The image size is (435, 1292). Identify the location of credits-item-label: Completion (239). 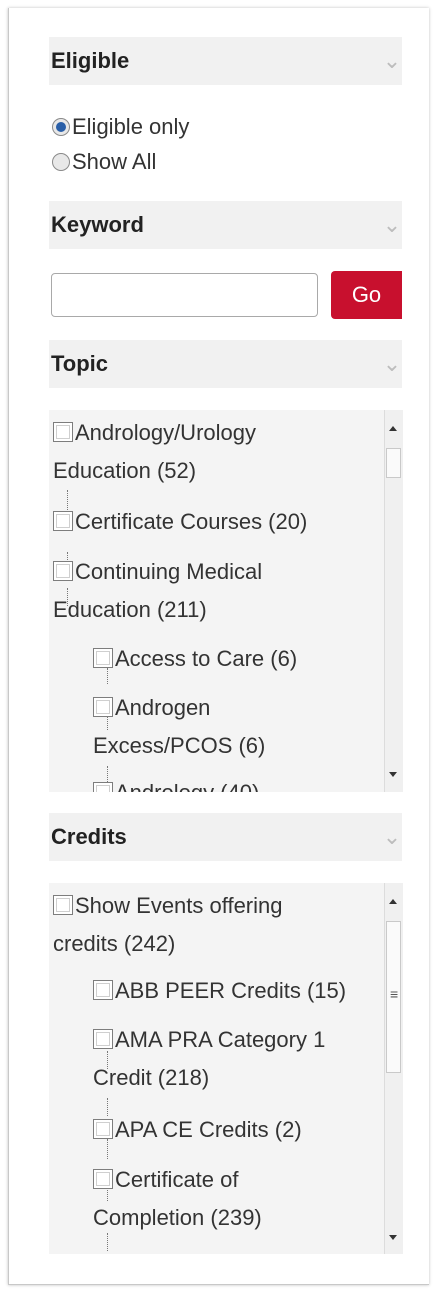
(177, 1217).